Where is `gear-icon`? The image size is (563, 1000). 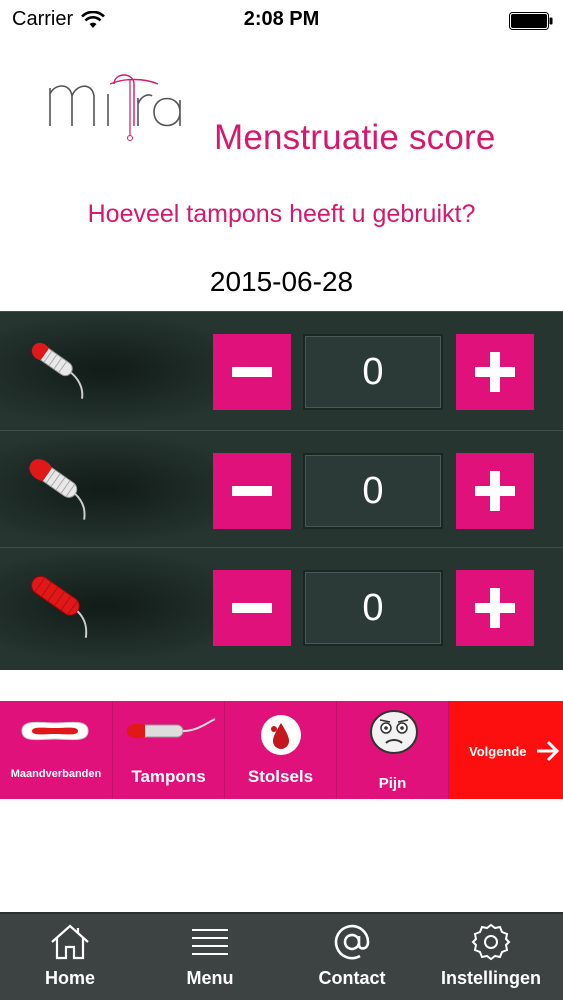 gear-icon is located at coordinates (491, 942).